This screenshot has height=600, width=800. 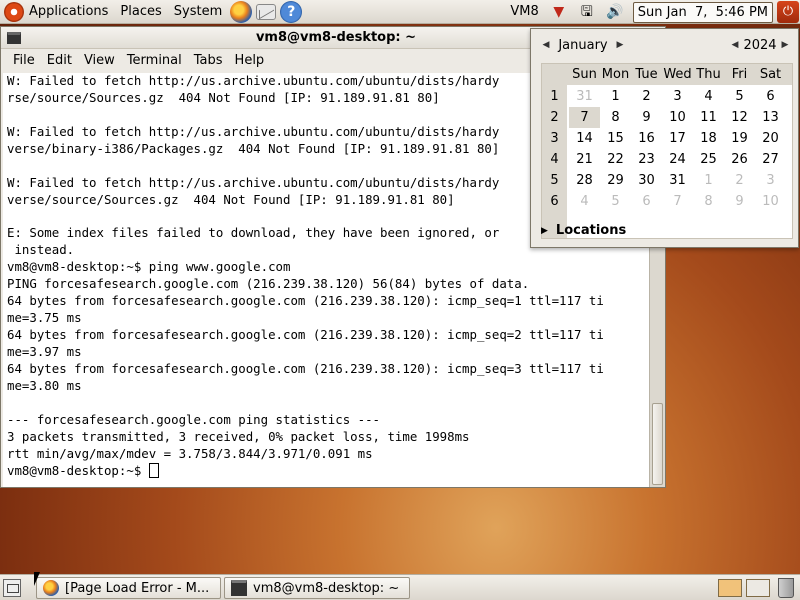 What do you see at coordinates (708, 159) in the screenshot?
I see `calendar-day: 25` at bounding box center [708, 159].